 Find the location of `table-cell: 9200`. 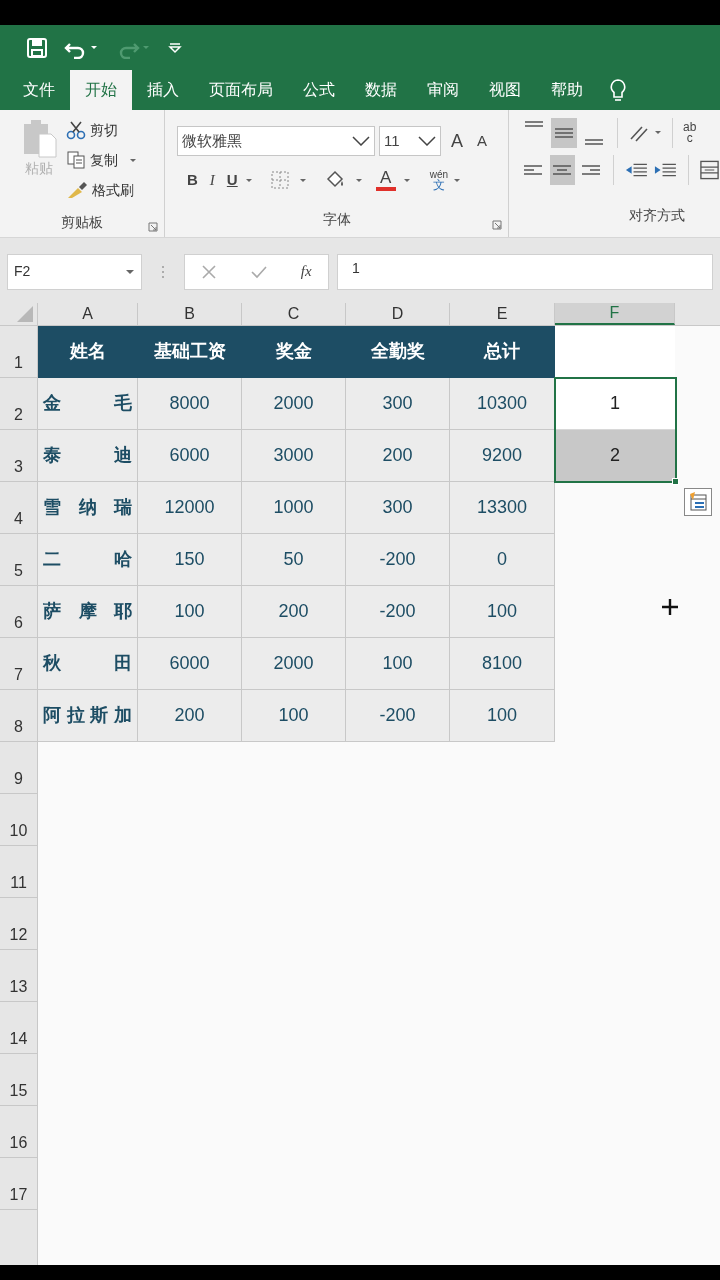

table-cell: 9200 is located at coordinates (502, 456).